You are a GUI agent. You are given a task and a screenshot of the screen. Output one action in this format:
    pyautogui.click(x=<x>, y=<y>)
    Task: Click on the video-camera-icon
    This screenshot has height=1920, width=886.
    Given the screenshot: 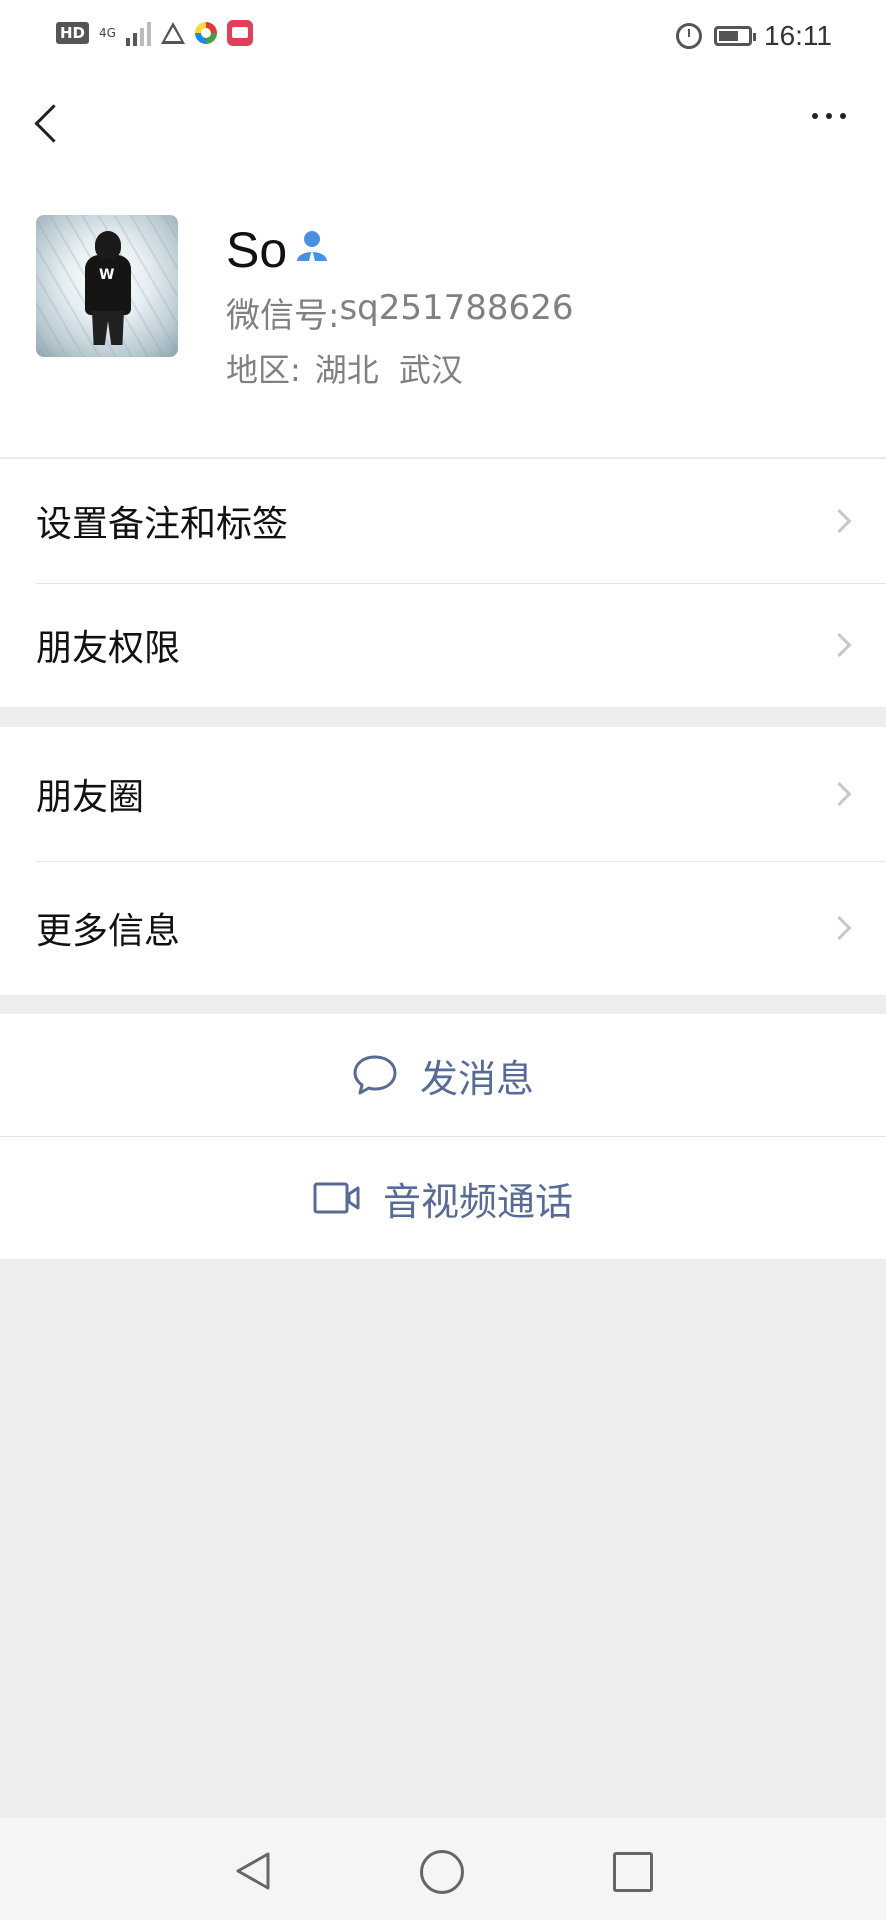 What is the action you would take?
    pyautogui.click(x=337, y=1198)
    